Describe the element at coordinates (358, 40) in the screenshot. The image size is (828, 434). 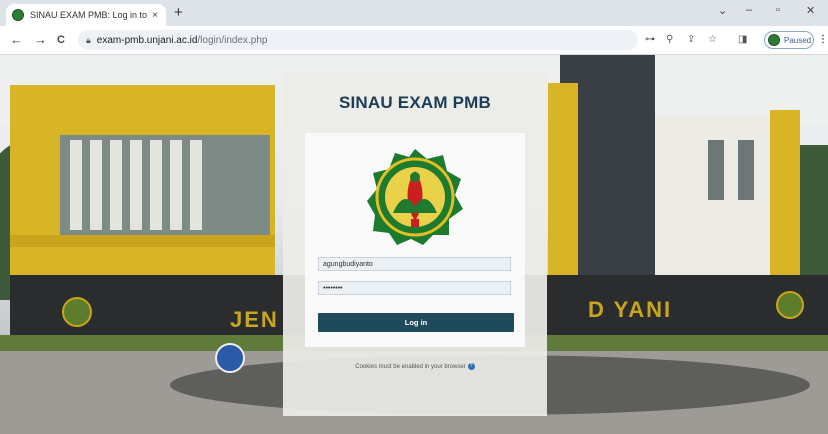
I see `address-bar: 🔒︎ exam-pmb.unjani.ac.id/login/index.php` at that location.